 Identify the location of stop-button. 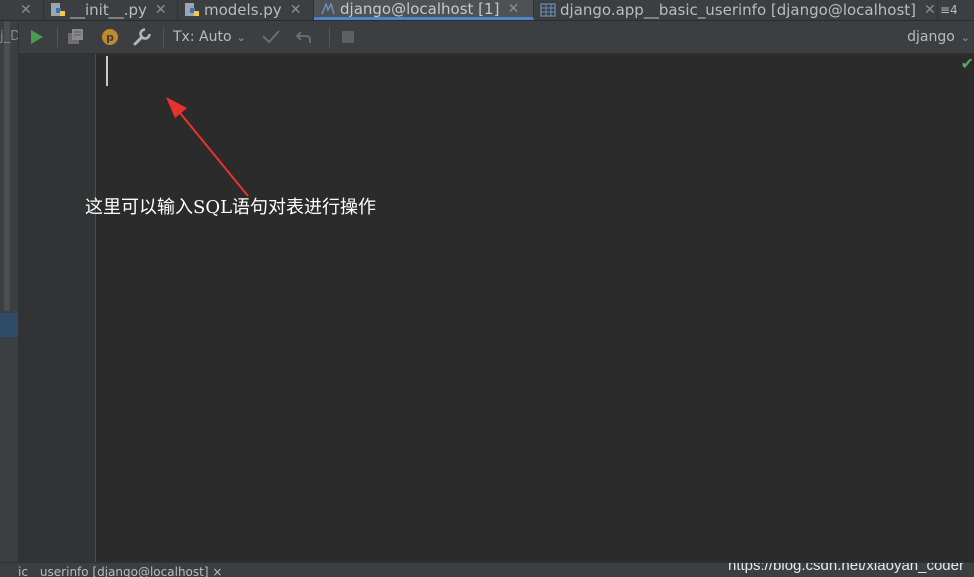
(348, 37).